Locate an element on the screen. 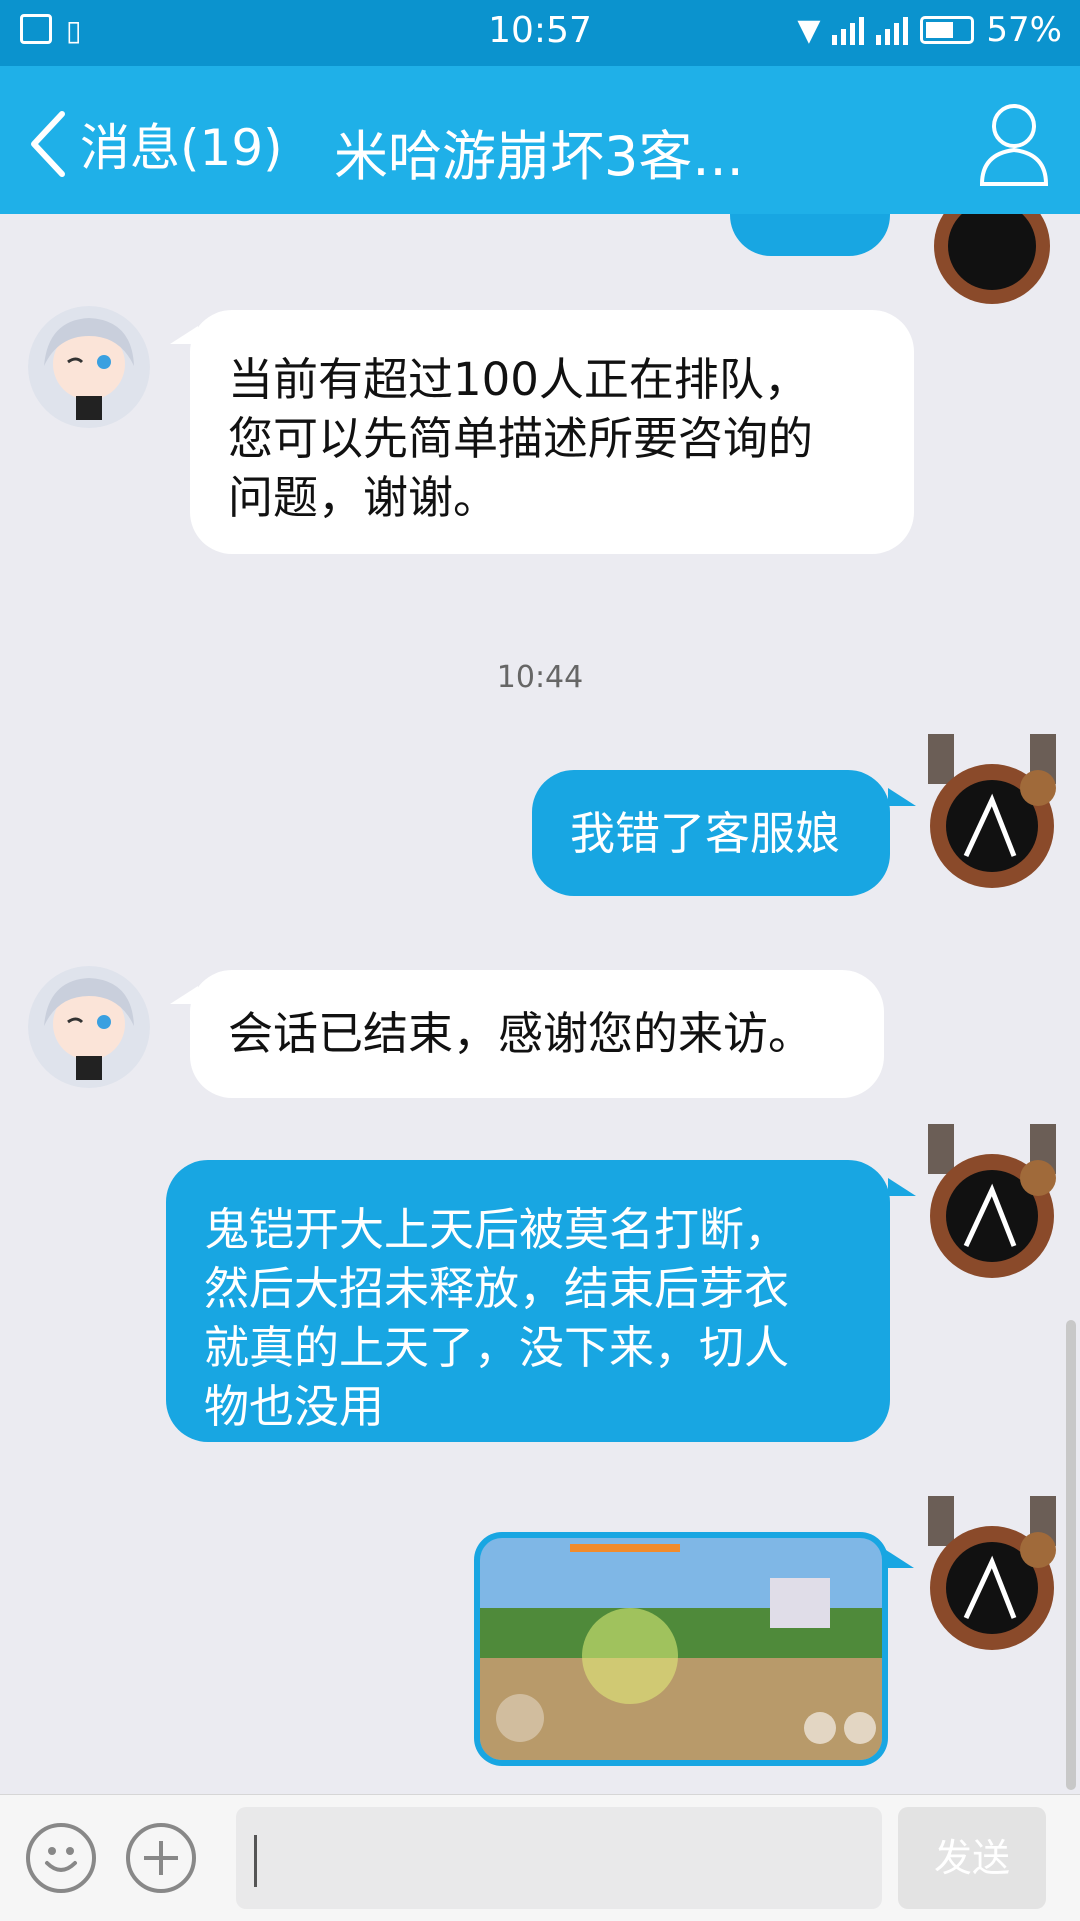 The image size is (1080, 1921). message-bubble: 我错了客服娘 is located at coordinates (711, 833).